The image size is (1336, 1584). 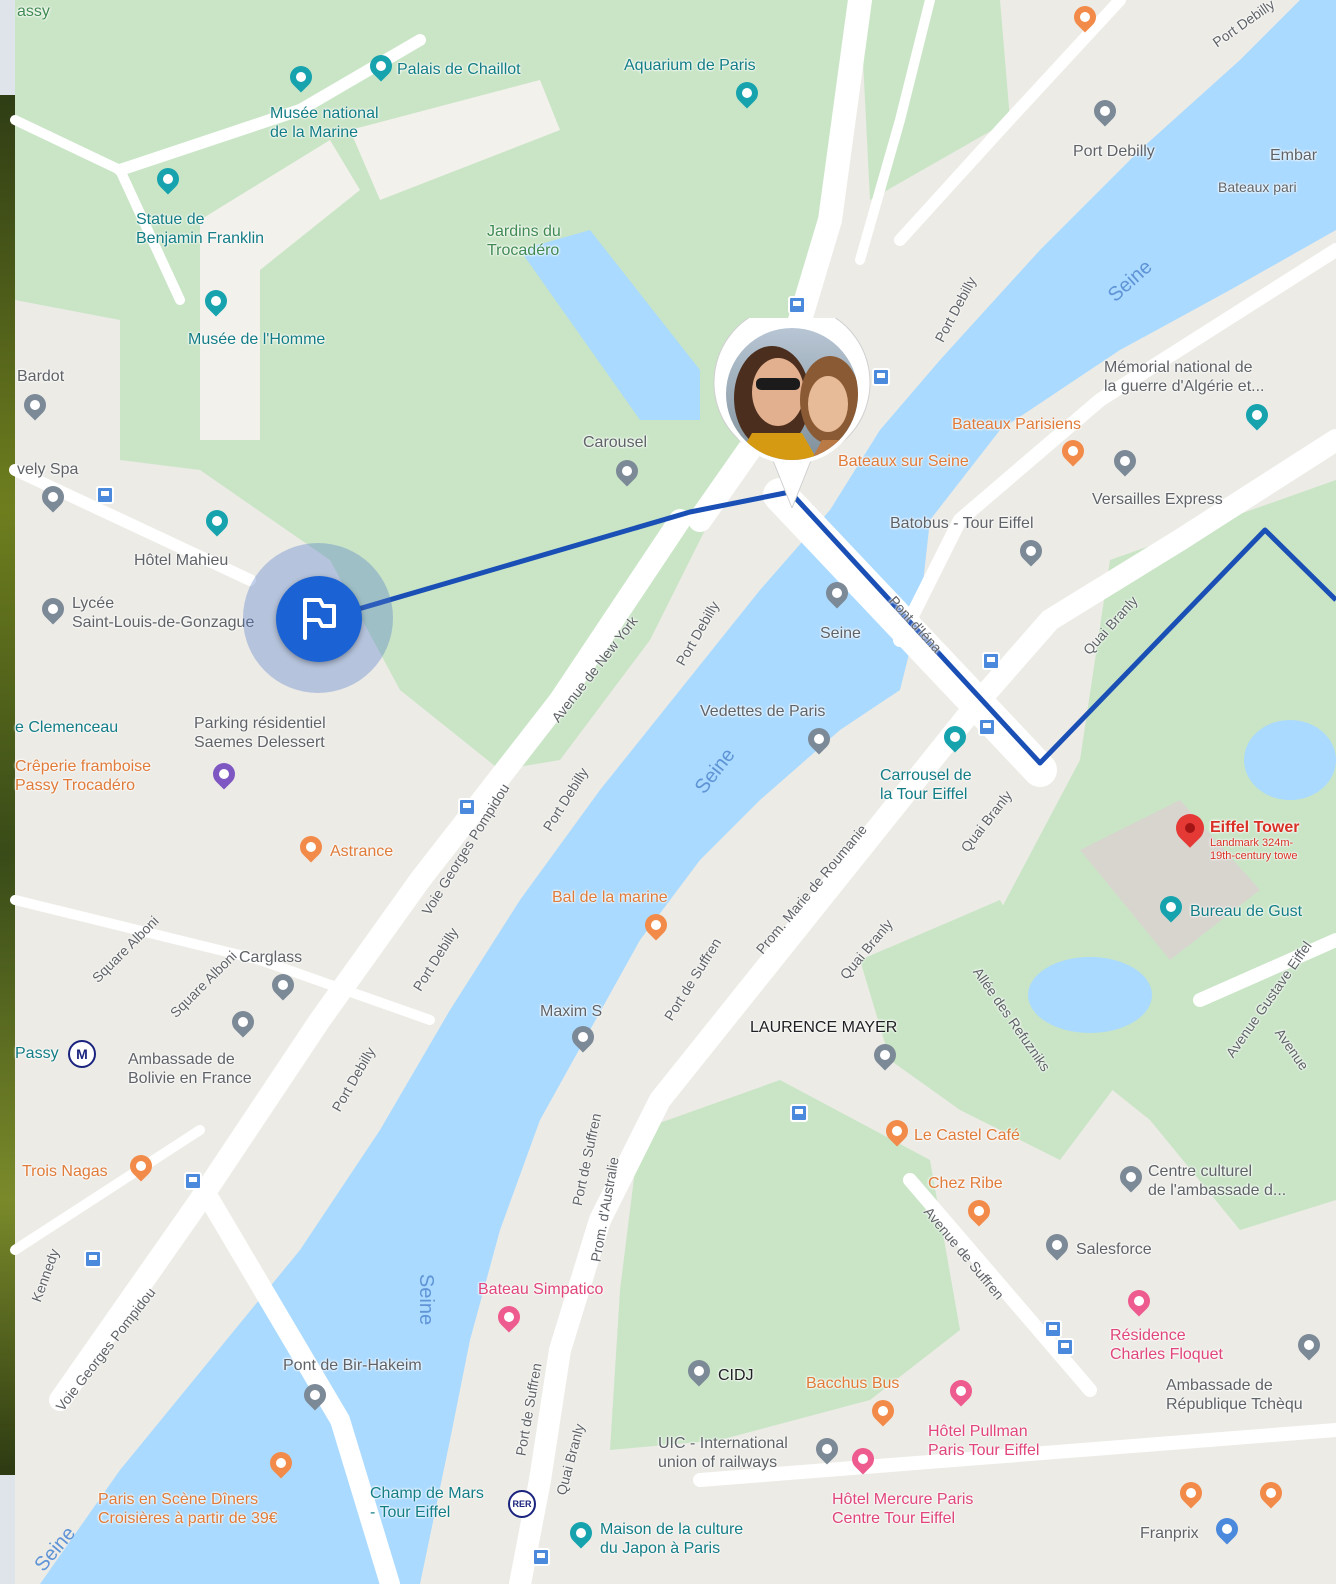 I want to click on flag-icon, so click(x=319, y=619).